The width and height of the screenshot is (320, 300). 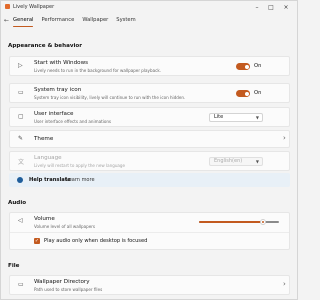 I want to click on speaker-icon: ◁, so click(x=20, y=220).